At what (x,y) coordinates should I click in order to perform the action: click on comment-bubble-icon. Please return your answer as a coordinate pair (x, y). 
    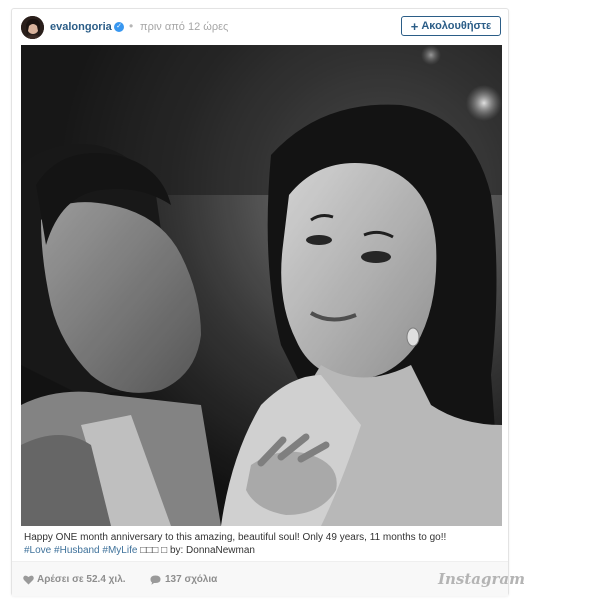
    Looking at the image, I should click on (155, 580).